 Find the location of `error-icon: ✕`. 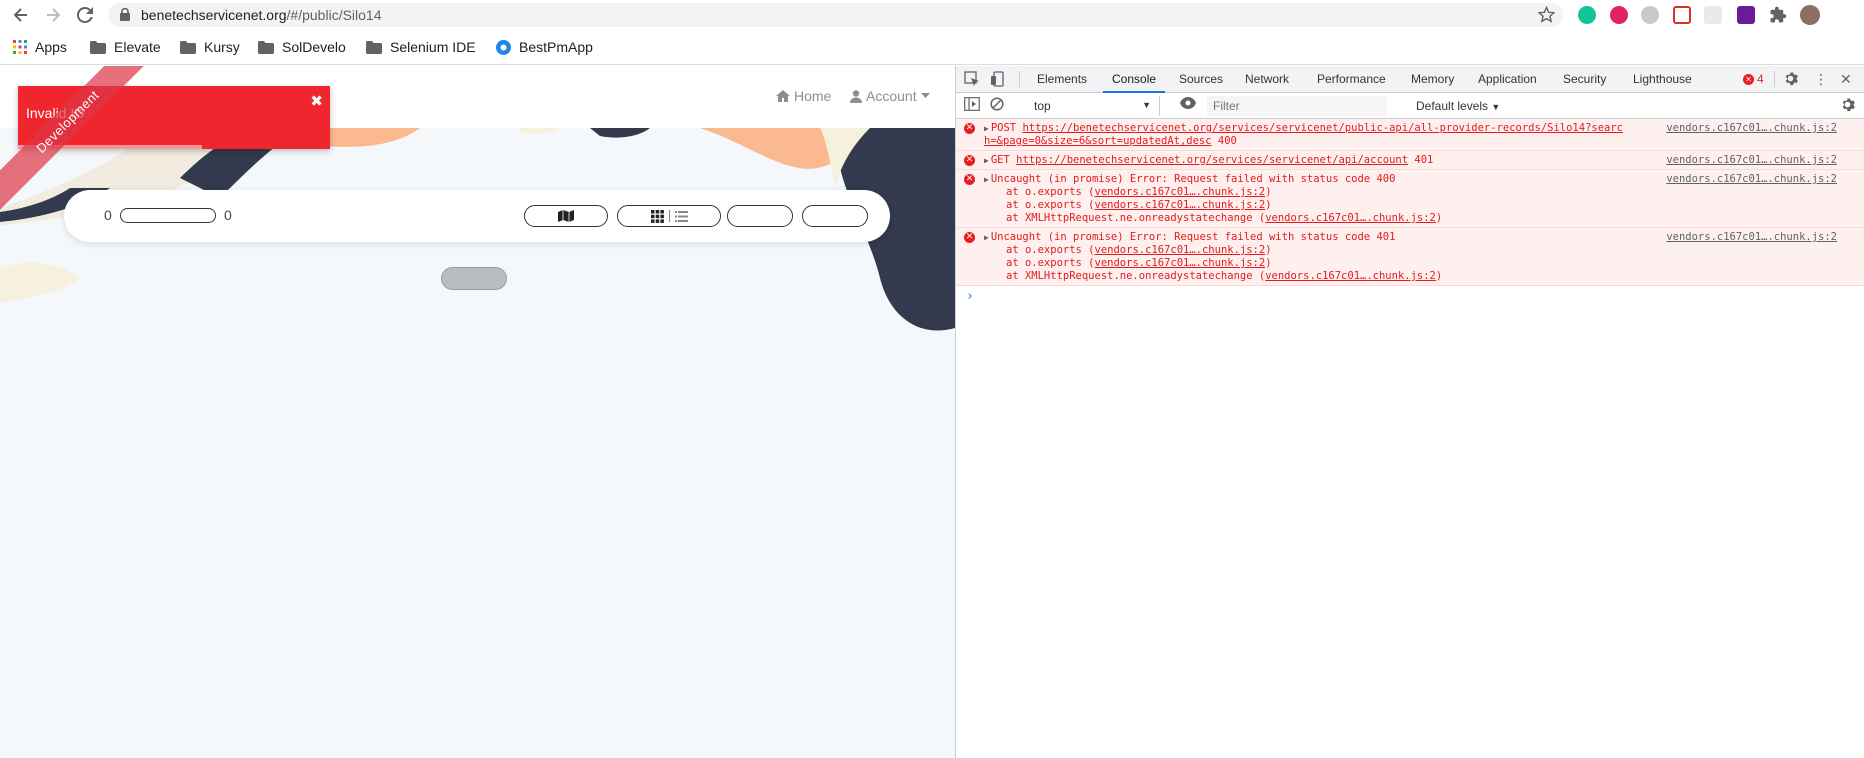

error-icon: ✕ is located at coordinates (969, 179).